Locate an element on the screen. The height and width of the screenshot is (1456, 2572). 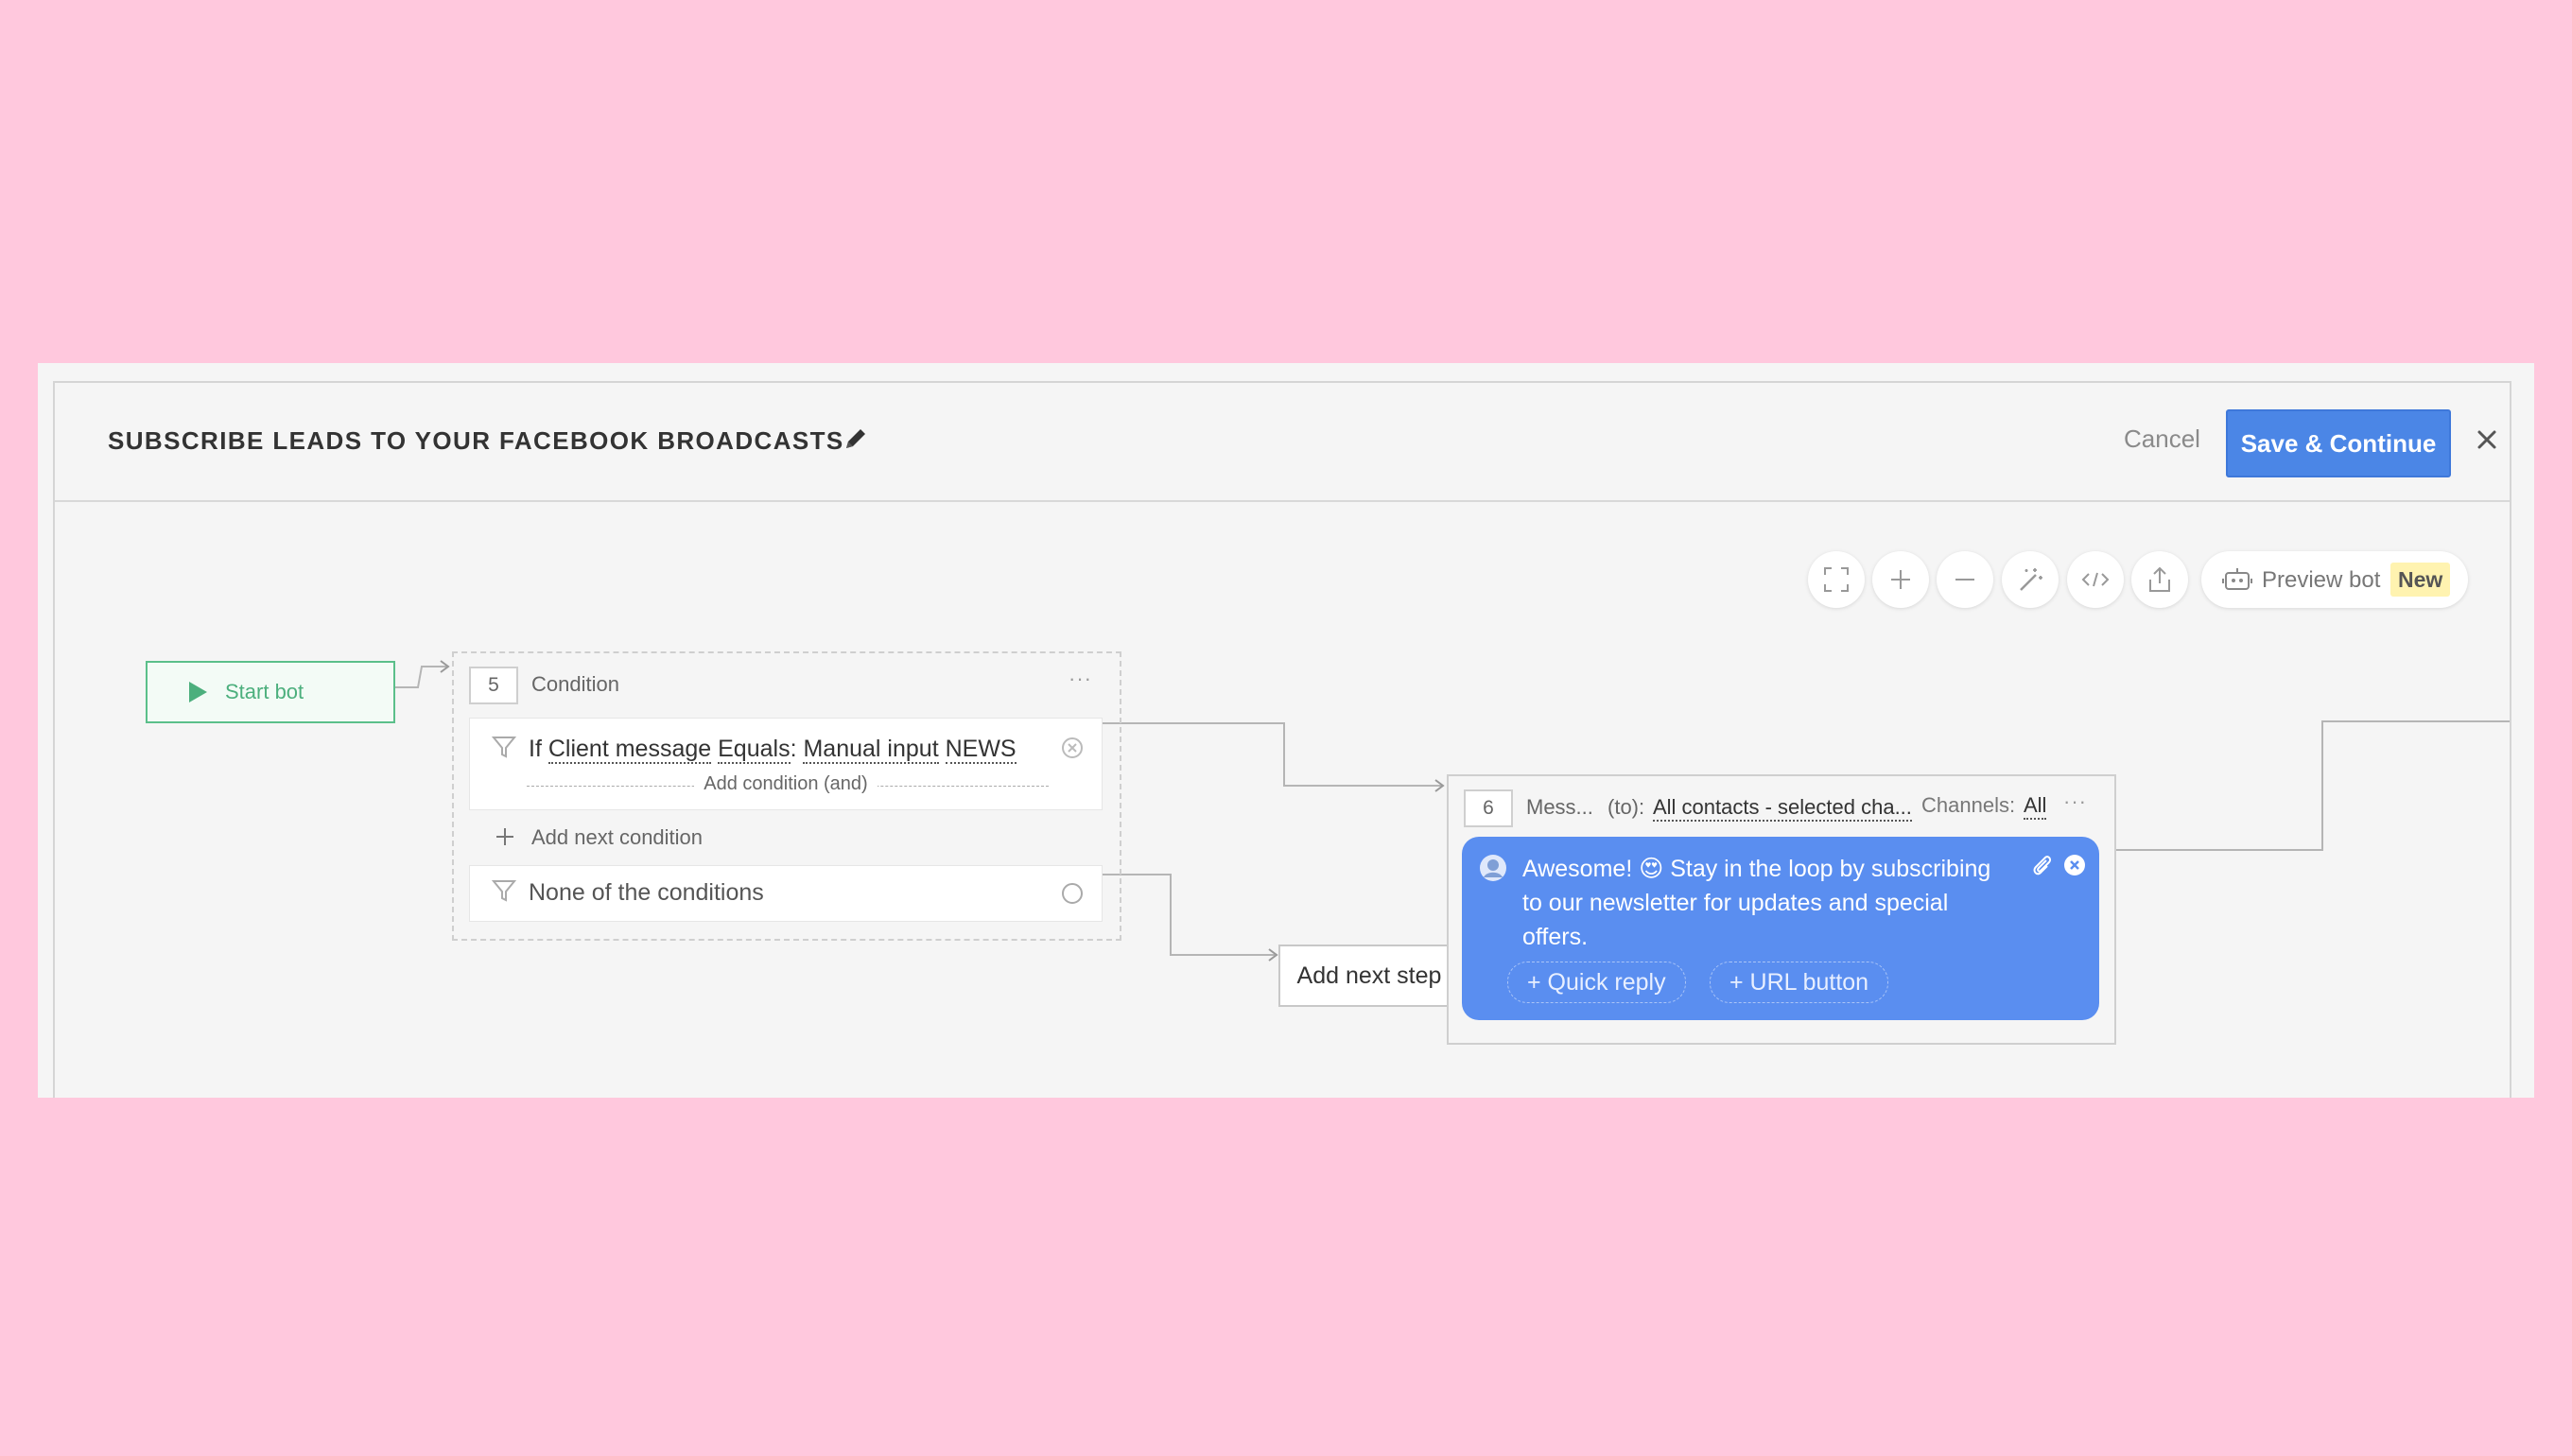
plus-icon is located at coordinates (504, 836).